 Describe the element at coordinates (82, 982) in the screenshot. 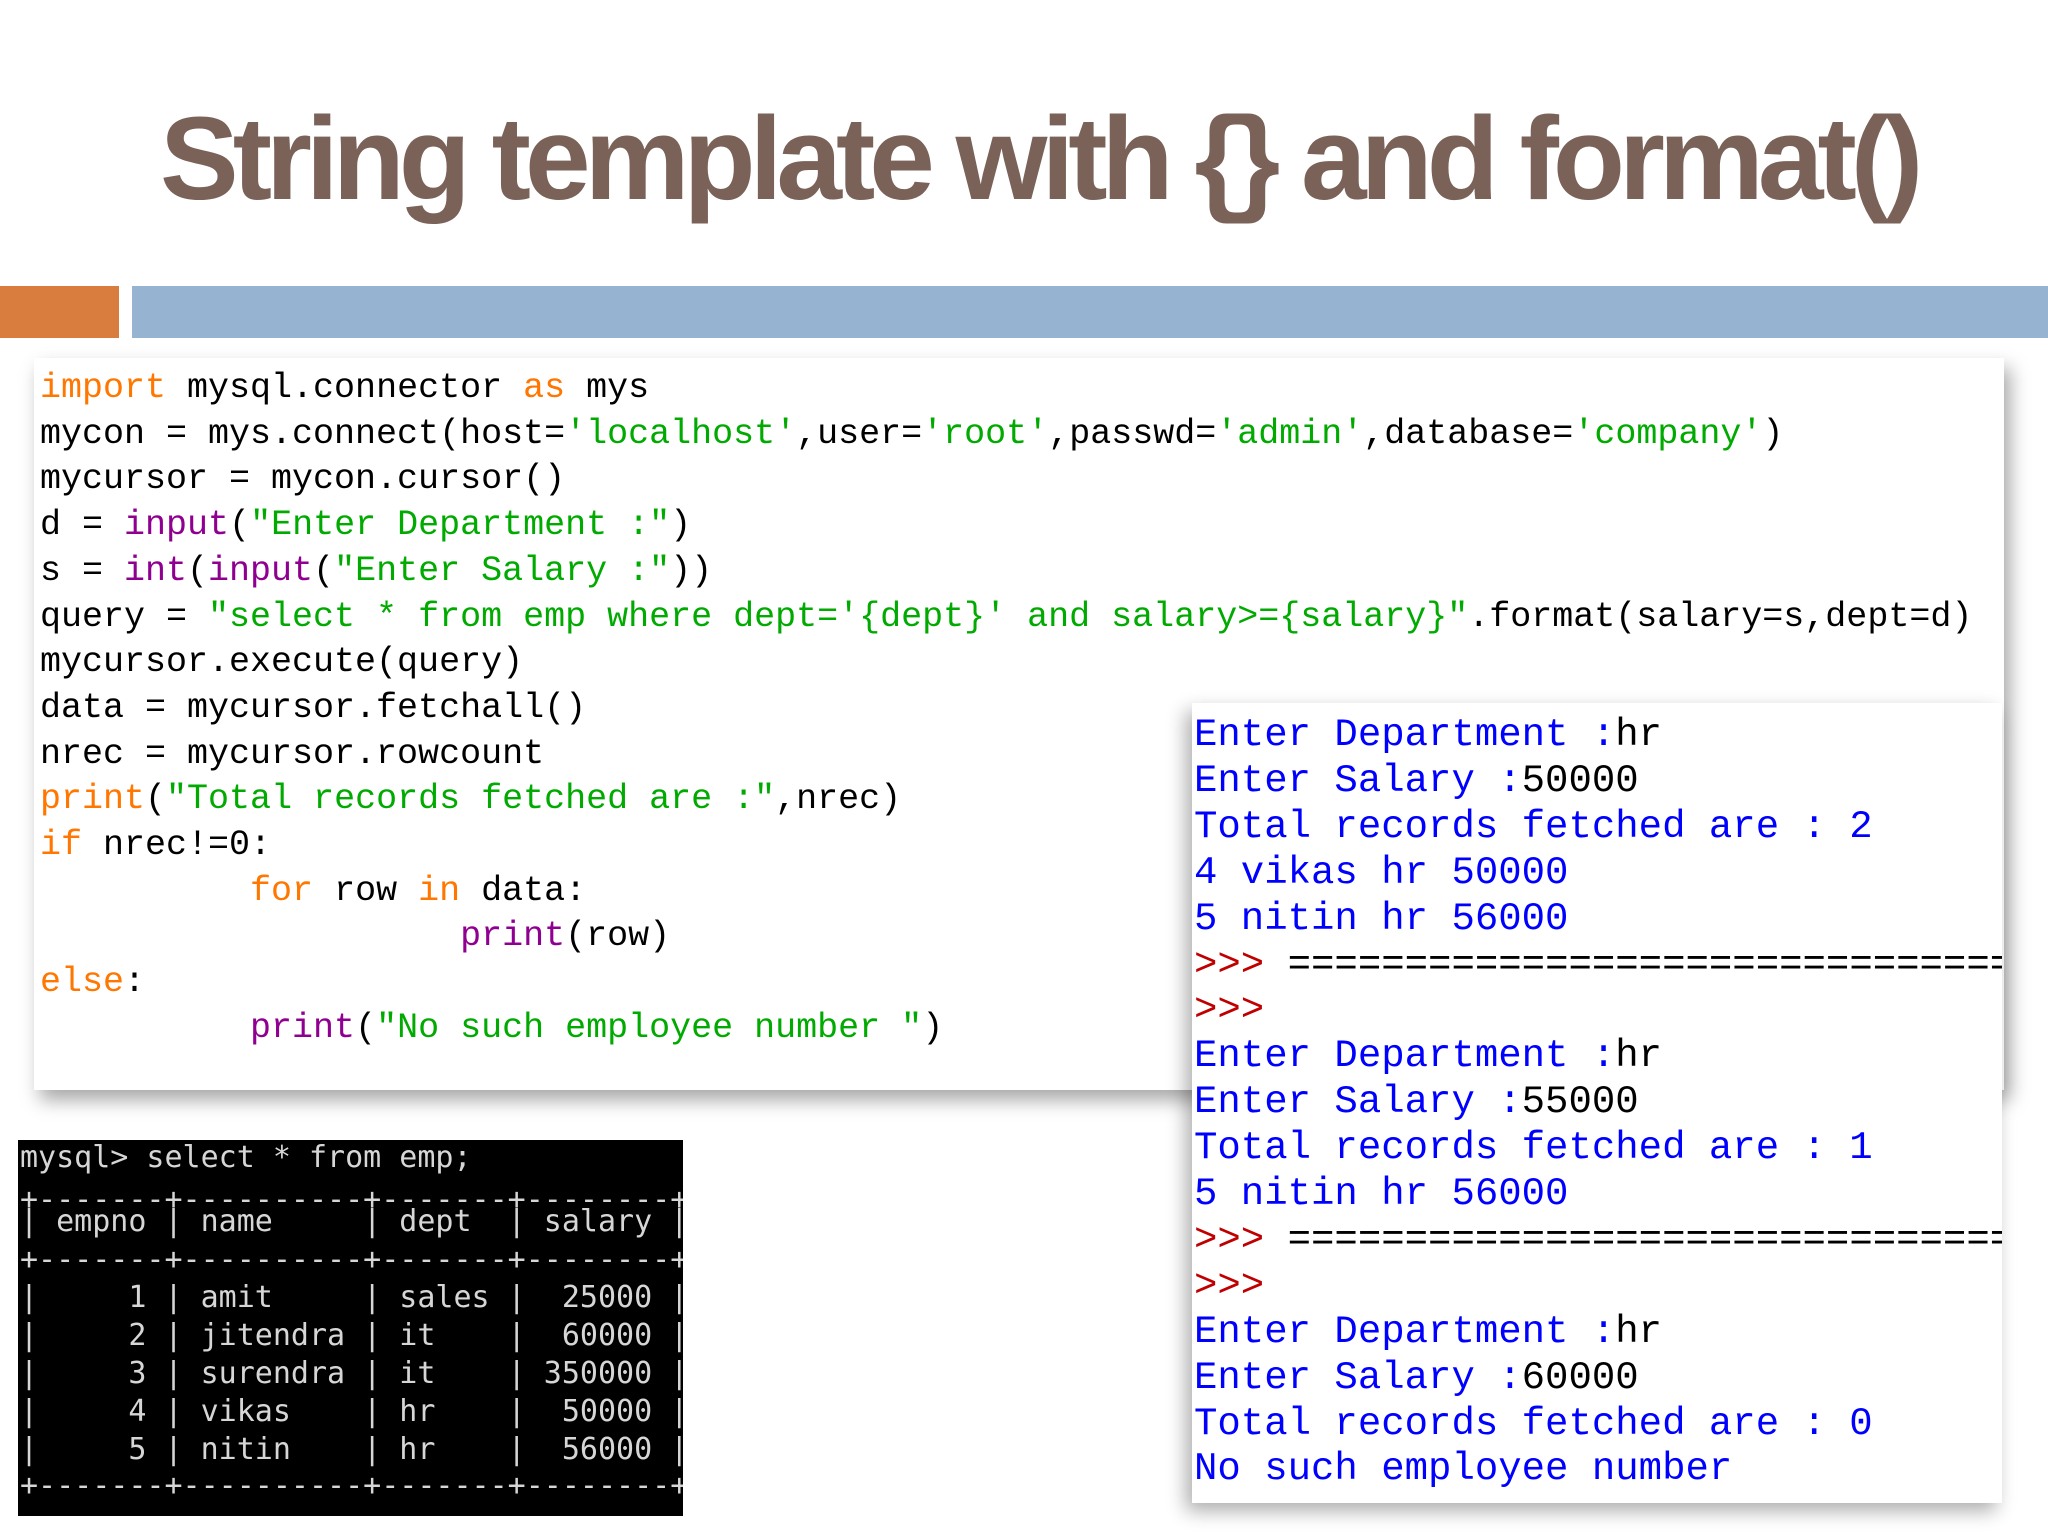

I see `code-token: else` at that location.